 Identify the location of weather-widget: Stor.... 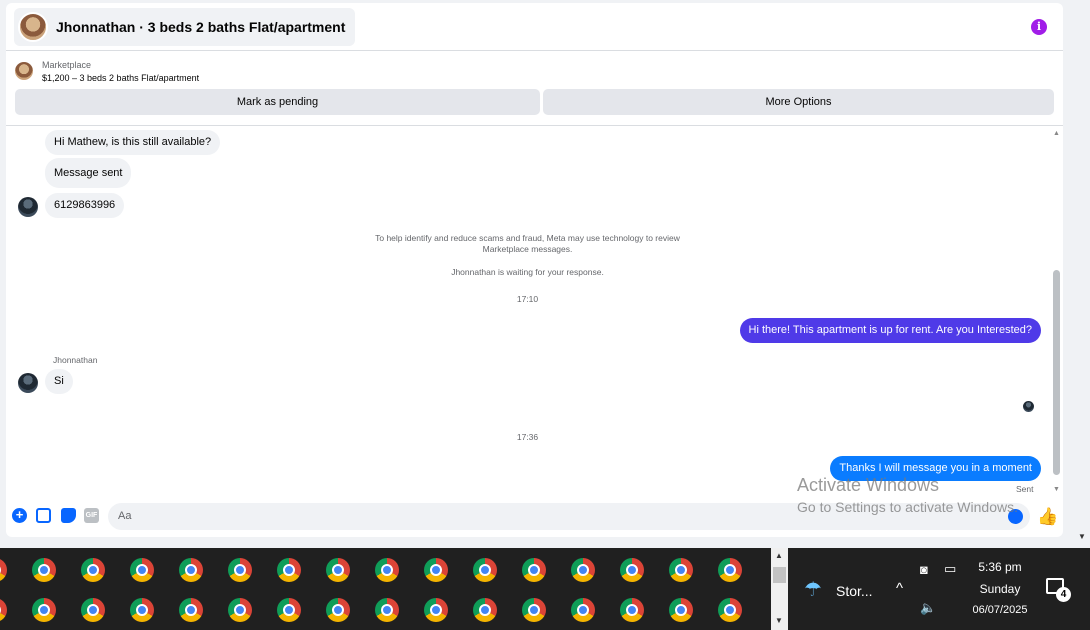
(854, 591).